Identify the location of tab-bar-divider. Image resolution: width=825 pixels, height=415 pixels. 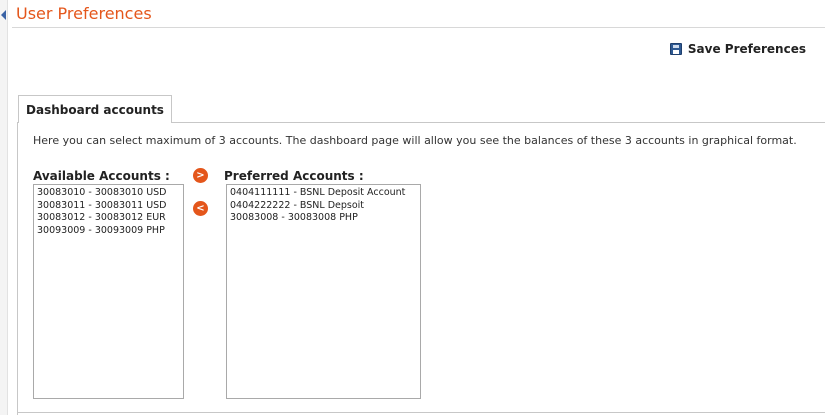
(498, 122).